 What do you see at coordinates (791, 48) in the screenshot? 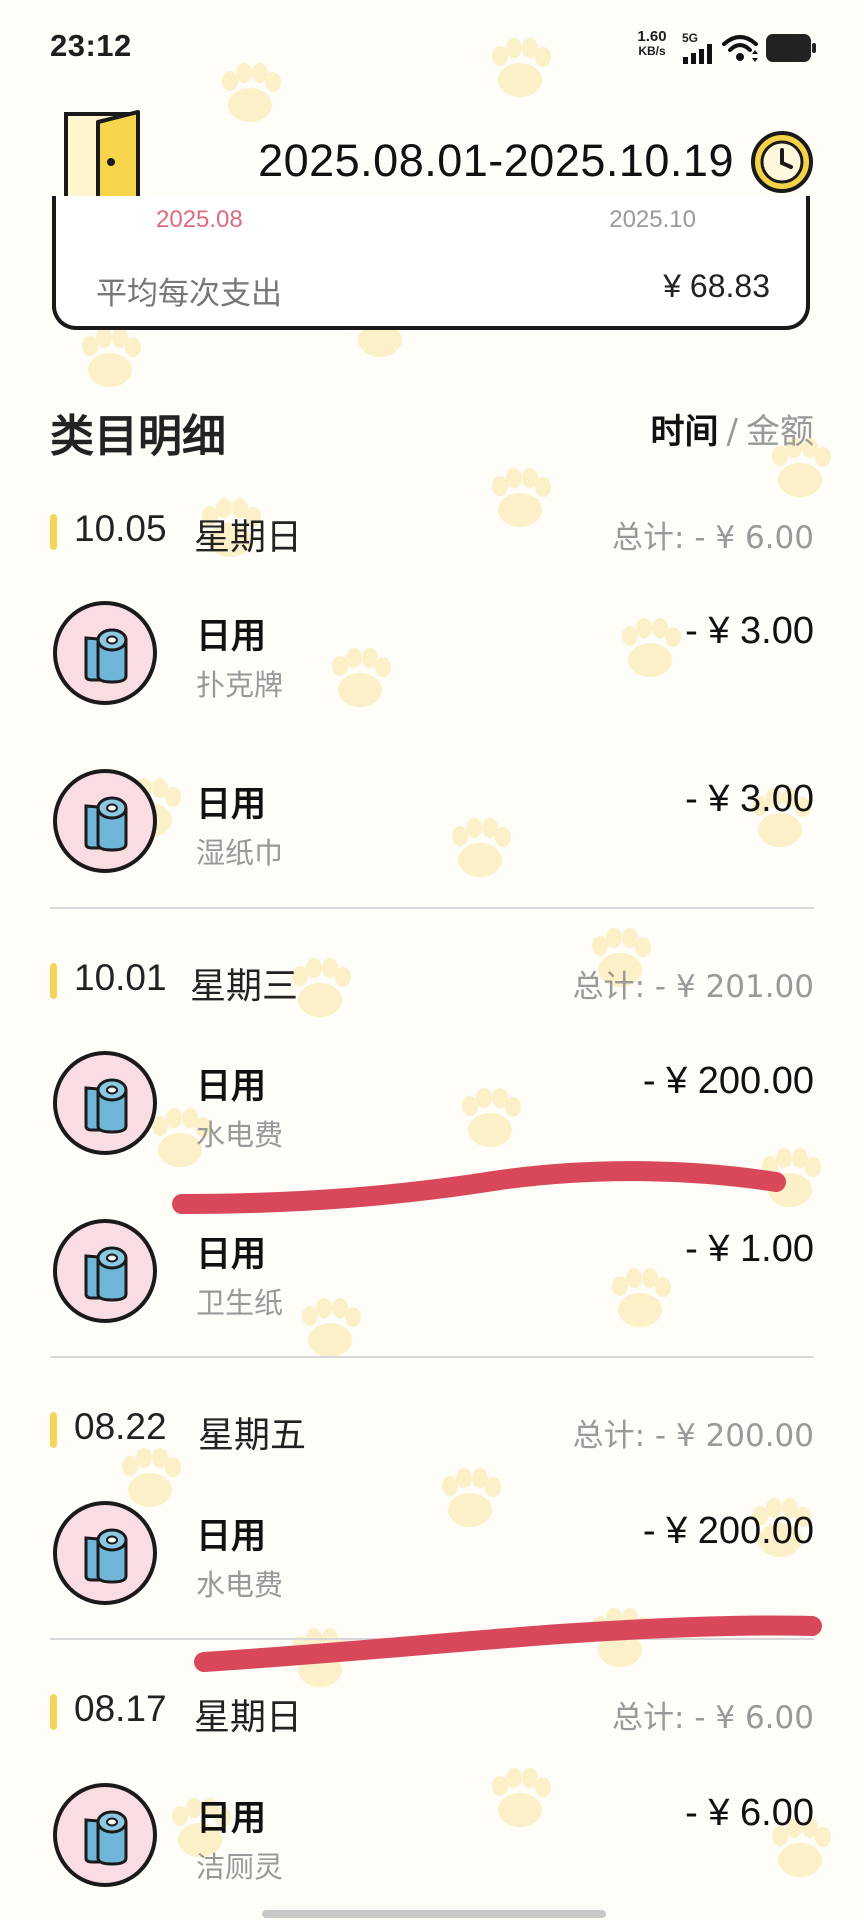
I see `battery-icon` at bounding box center [791, 48].